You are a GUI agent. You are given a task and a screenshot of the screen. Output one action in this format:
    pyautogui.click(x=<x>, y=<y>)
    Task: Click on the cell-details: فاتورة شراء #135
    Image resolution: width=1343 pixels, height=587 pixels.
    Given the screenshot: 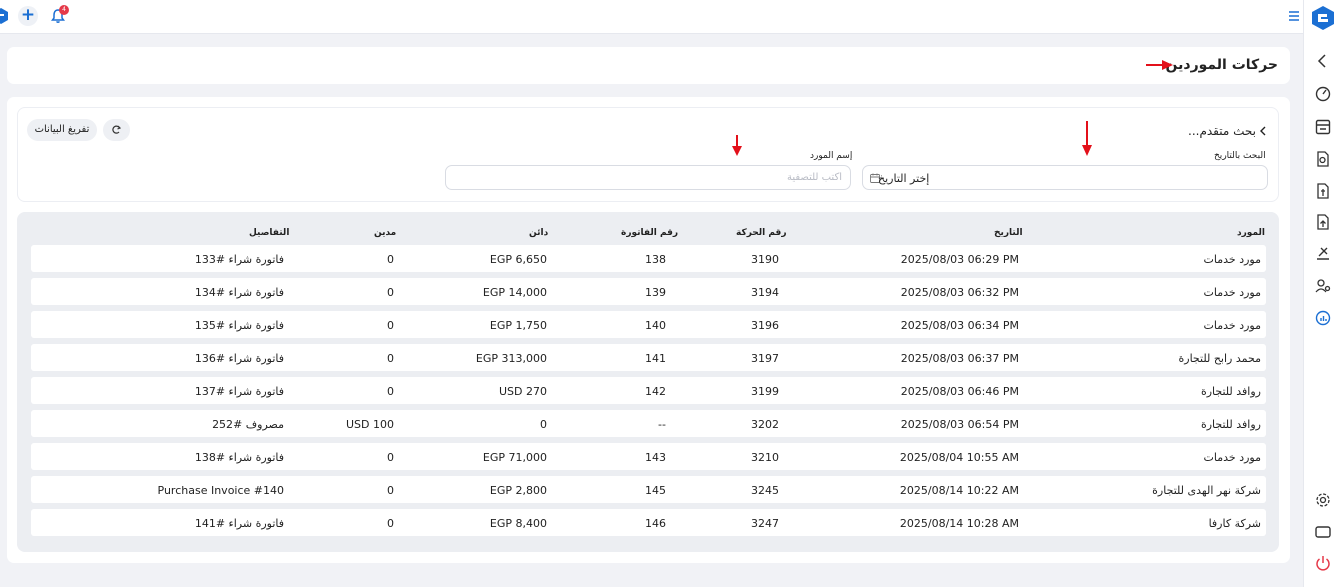 What is the action you would take?
    pyautogui.click(x=239, y=325)
    